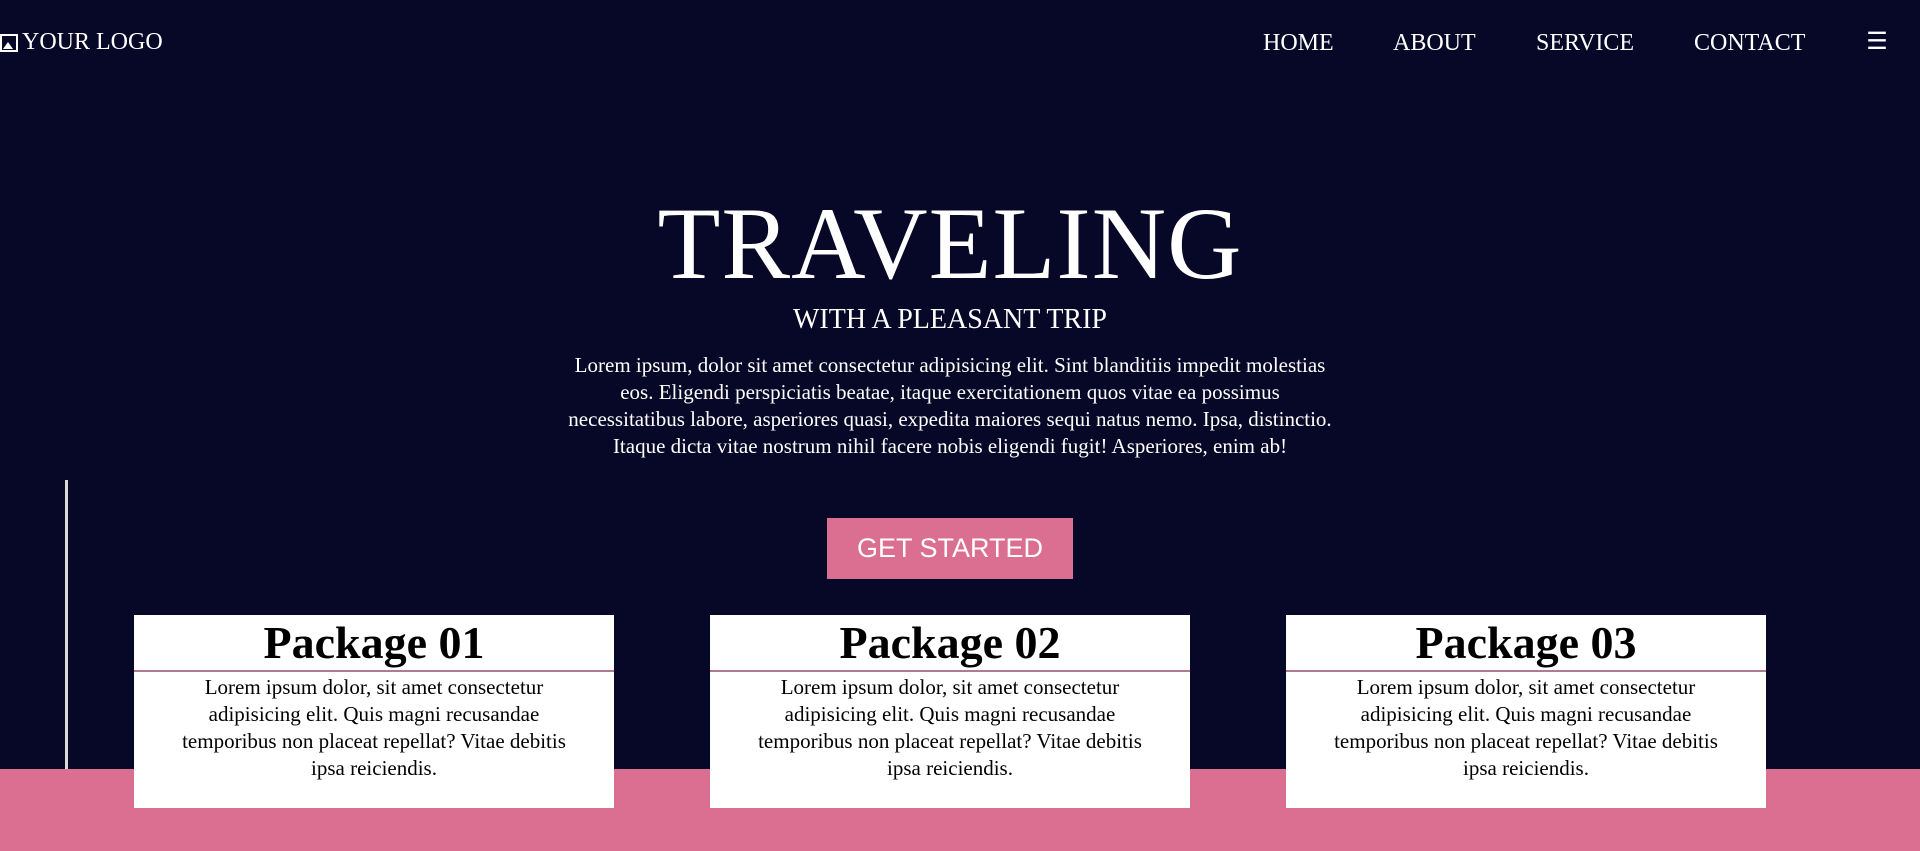  What do you see at coordinates (950, 244) in the screenshot?
I see `hero-title: TRAVELING` at bounding box center [950, 244].